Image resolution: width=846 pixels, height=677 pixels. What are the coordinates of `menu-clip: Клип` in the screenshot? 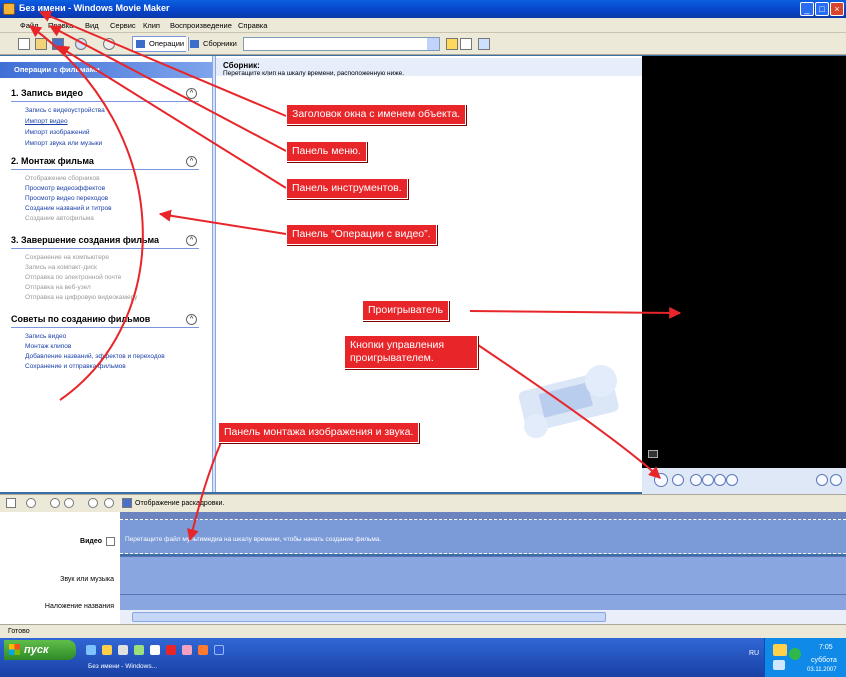 It's located at (151, 25).